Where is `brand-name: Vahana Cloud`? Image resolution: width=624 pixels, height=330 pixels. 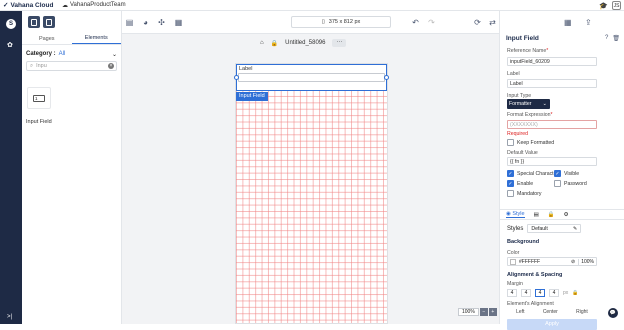 brand-name: Vahana Cloud is located at coordinates (32, 5).